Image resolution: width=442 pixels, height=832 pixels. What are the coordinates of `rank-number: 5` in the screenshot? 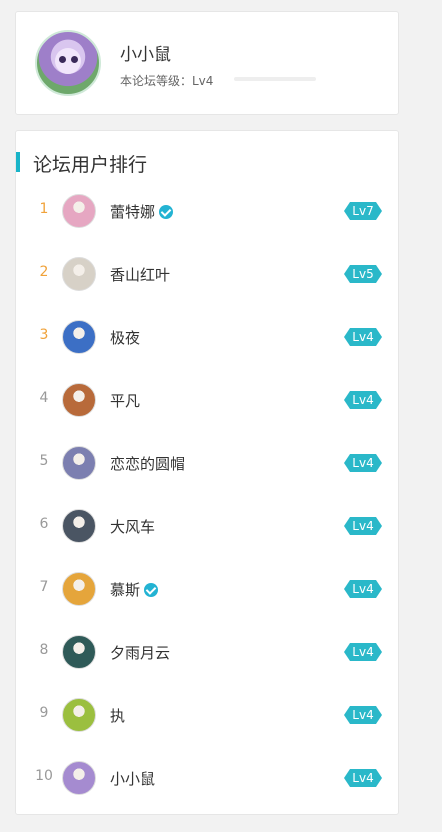 It's located at (44, 461).